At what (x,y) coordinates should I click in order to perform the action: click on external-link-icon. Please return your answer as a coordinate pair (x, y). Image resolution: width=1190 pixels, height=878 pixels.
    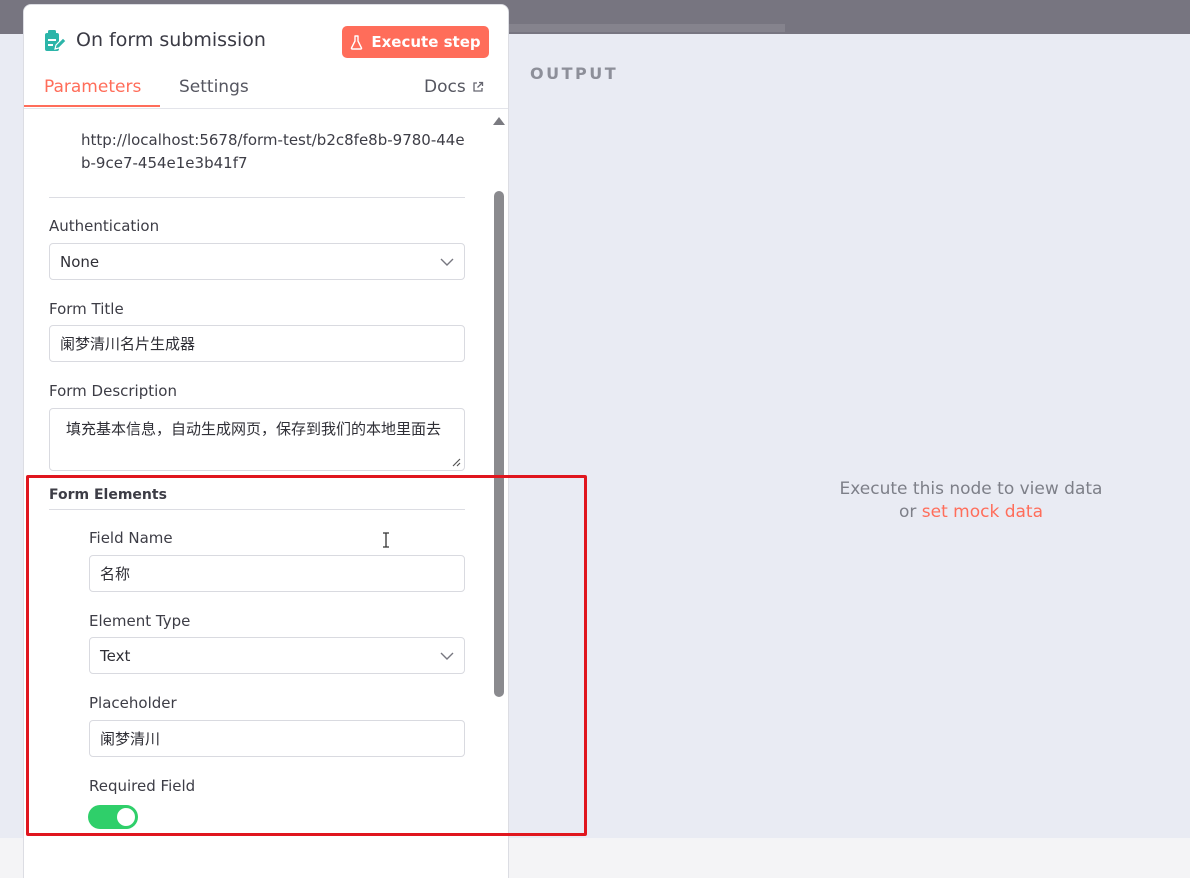
    Looking at the image, I should click on (478, 86).